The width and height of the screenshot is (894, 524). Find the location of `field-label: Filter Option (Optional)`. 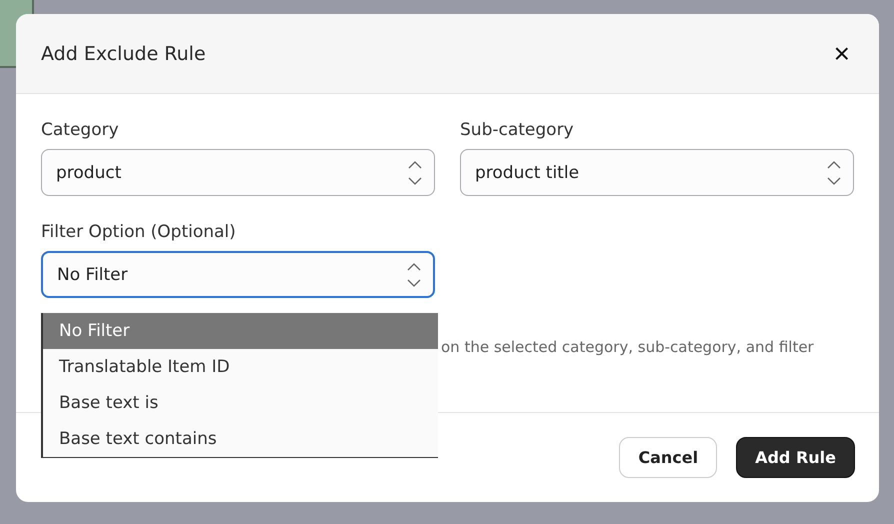

field-label: Filter Option (Optional) is located at coordinates (139, 232).